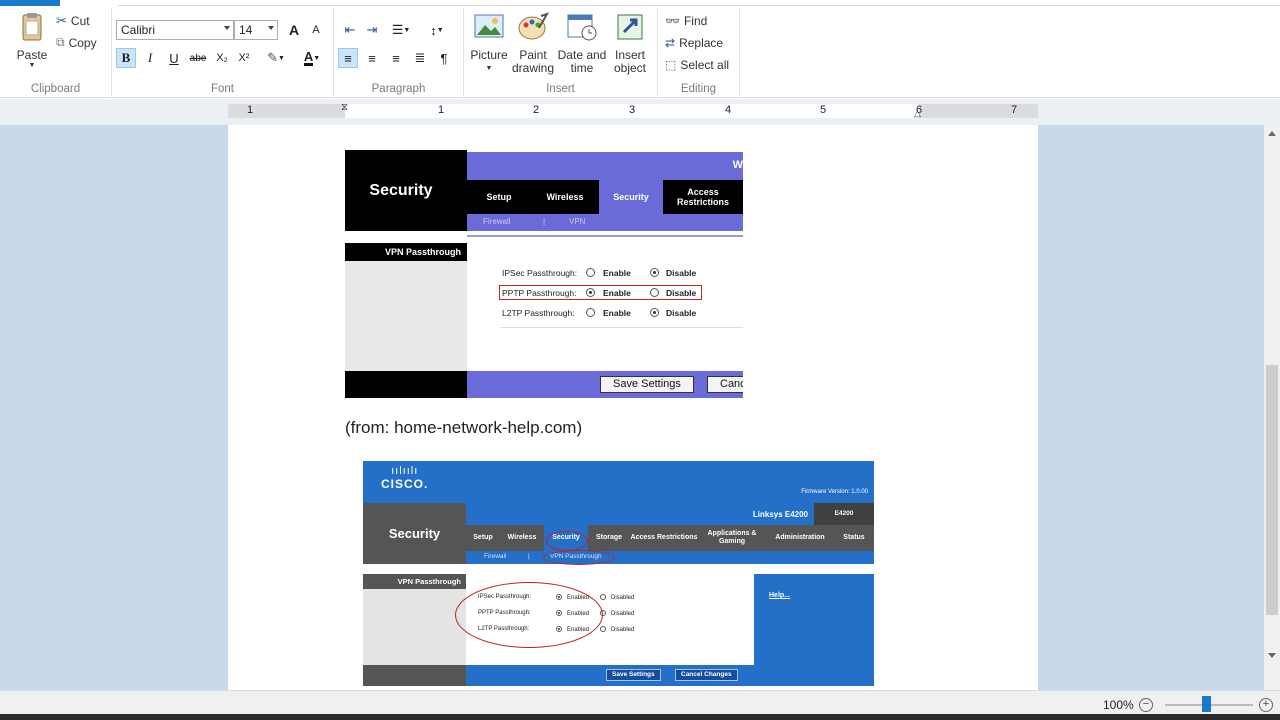 The image size is (1280, 720). Describe the element at coordinates (414, 533) in the screenshot. I see `page-title: Security` at that location.